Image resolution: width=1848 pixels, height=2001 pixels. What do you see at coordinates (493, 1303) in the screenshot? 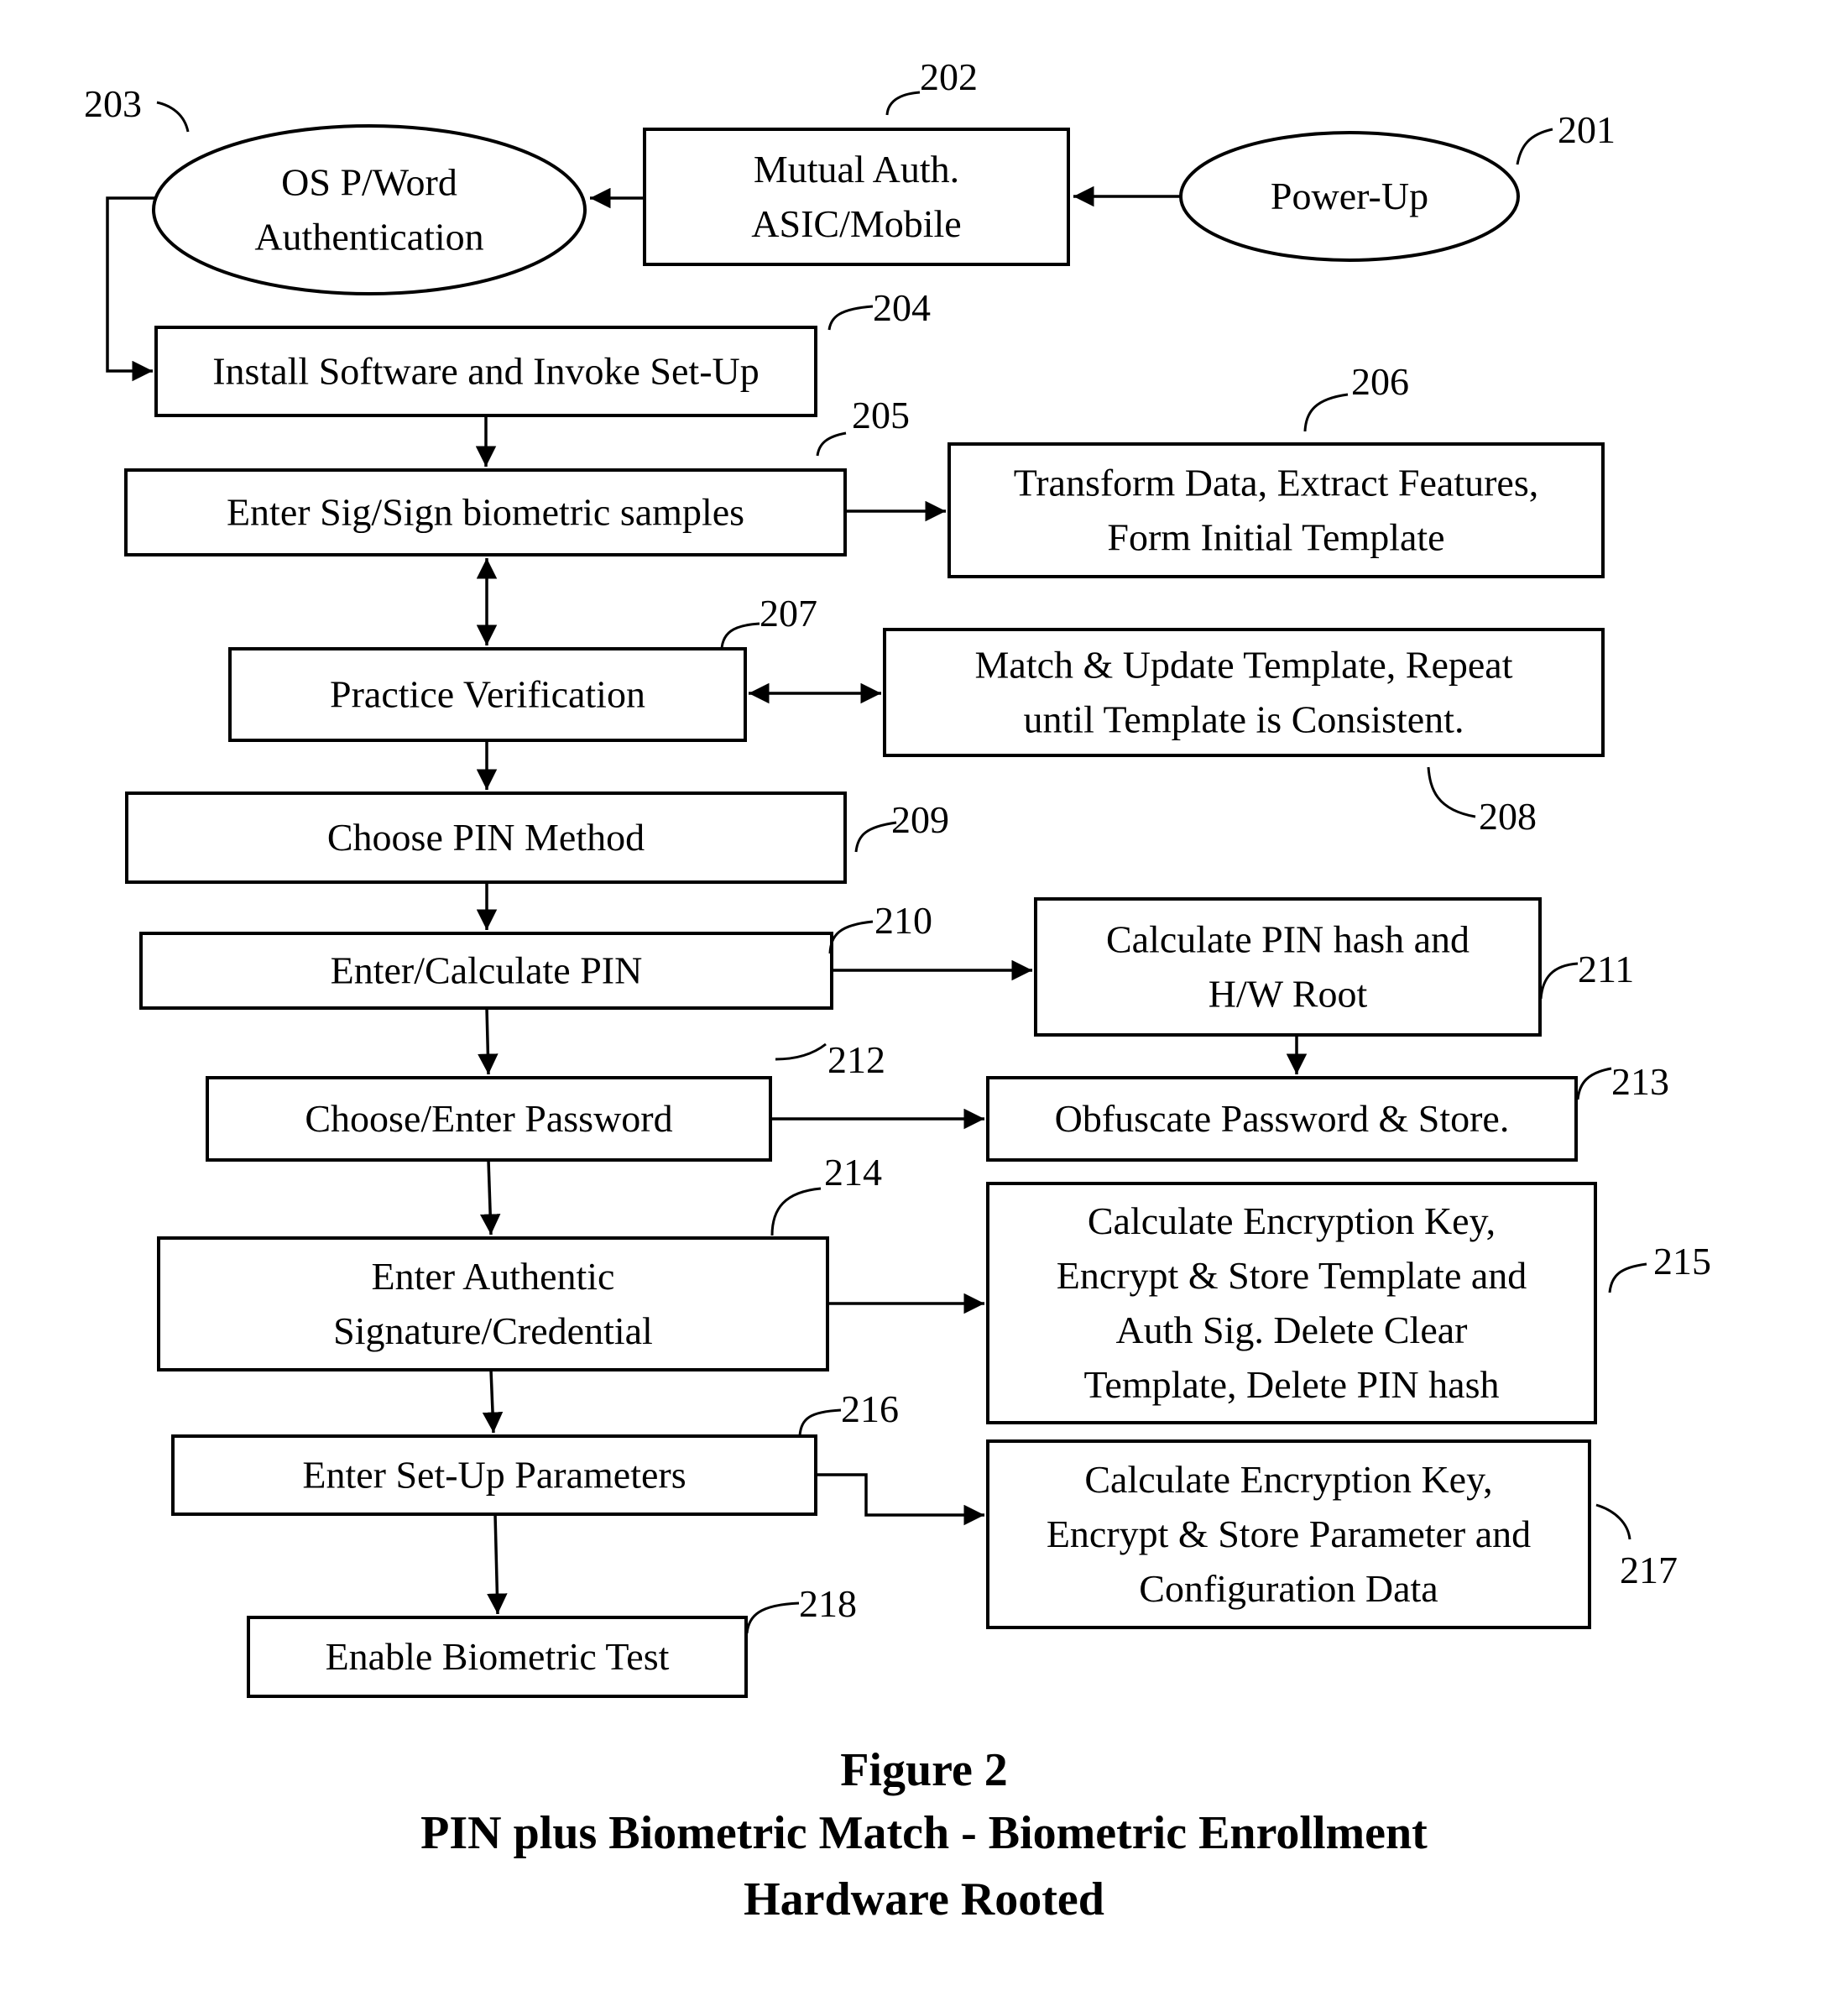
I see `flow-node-214: Enter Authentic Signature/Credential` at bounding box center [493, 1303].